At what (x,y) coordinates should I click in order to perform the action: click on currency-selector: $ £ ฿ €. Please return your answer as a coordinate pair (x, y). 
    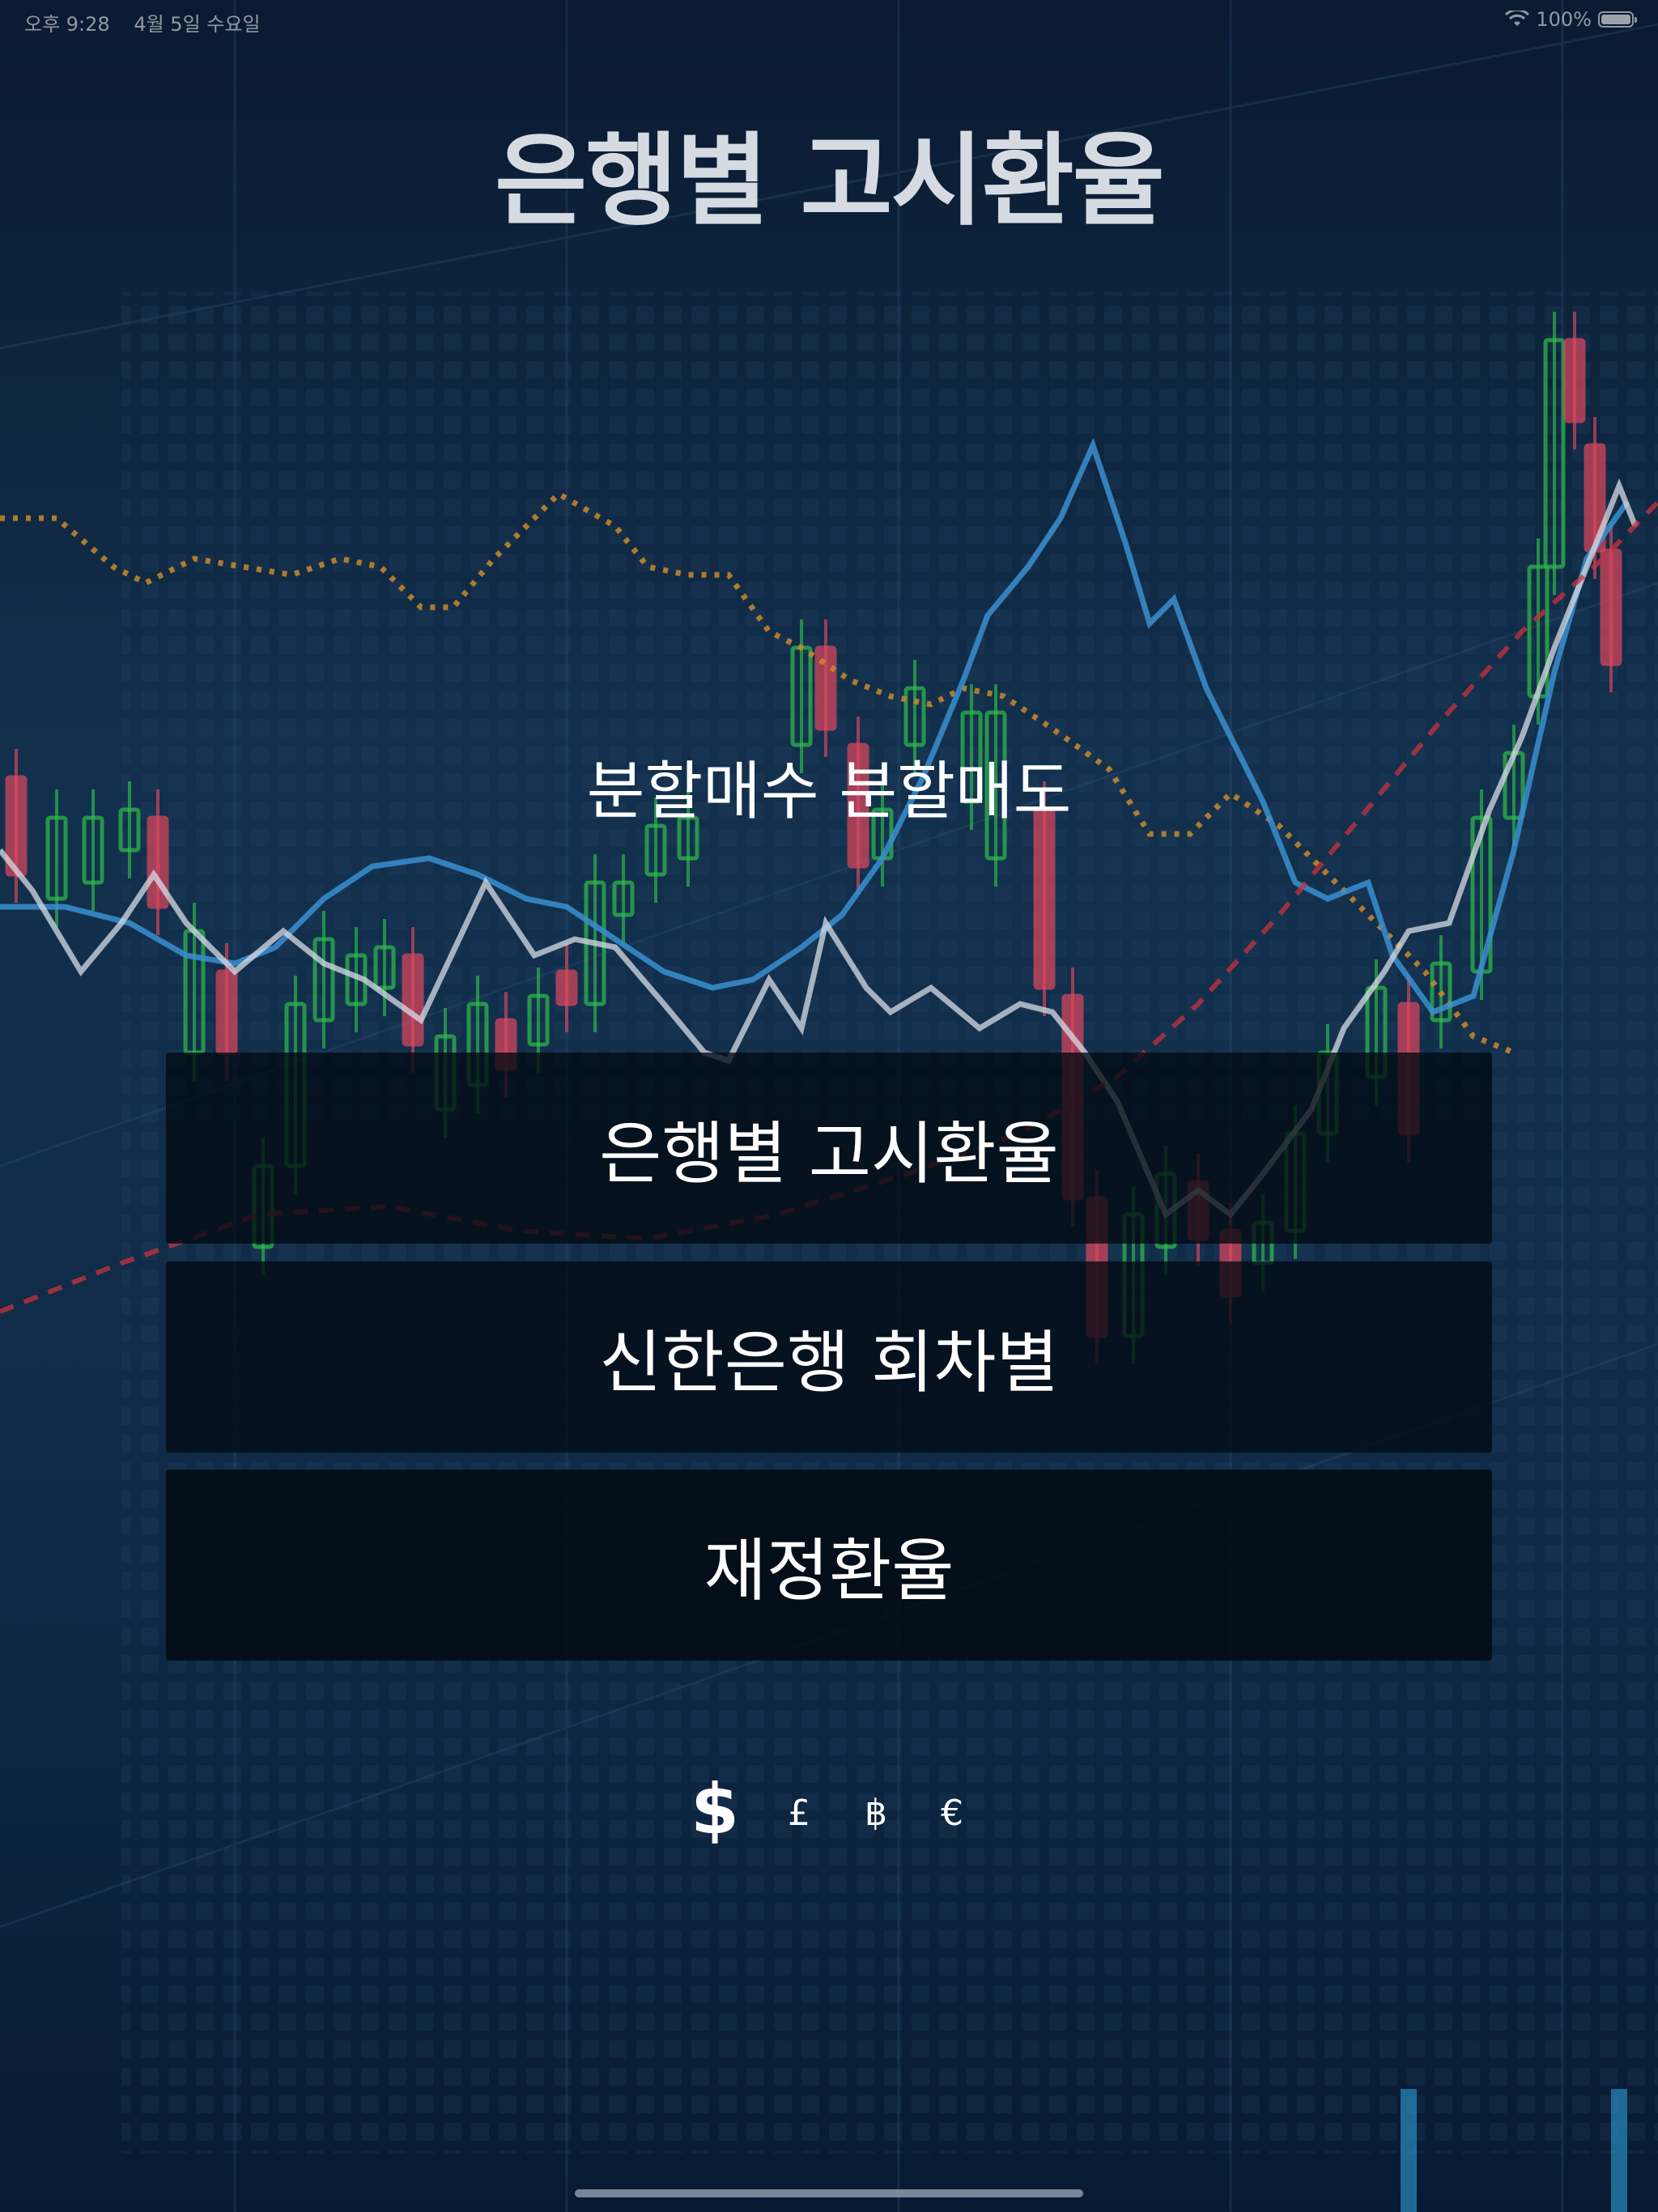
    Looking at the image, I should click on (829, 1810).